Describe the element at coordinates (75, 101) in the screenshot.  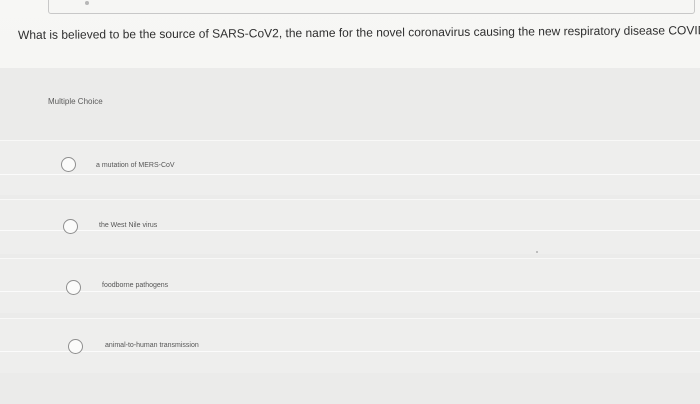
I see `multiple-choice-title: Multiple Choice` at that location.